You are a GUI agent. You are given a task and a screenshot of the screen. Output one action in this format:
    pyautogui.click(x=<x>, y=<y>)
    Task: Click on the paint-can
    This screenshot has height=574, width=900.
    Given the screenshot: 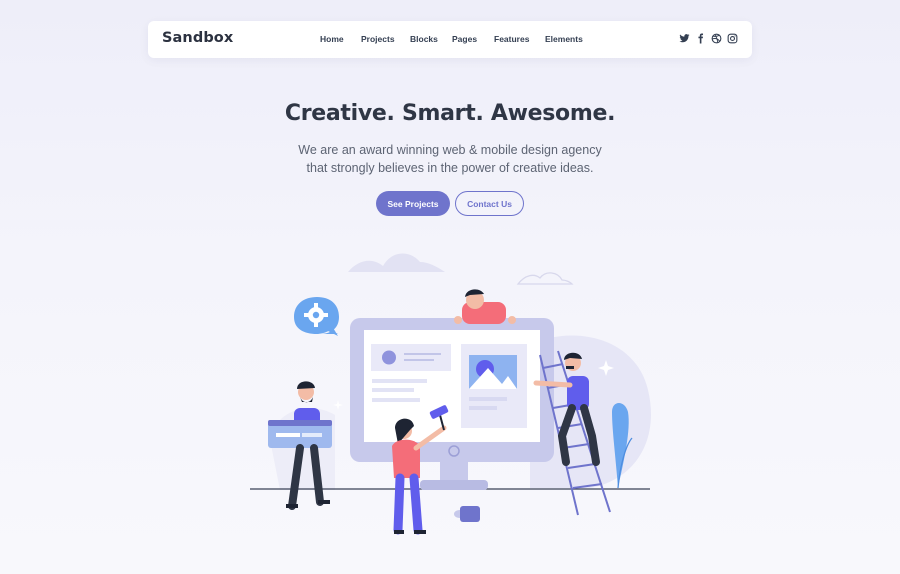 What is the action you would take?
    pyautogui.click(x=467, y=514)
    